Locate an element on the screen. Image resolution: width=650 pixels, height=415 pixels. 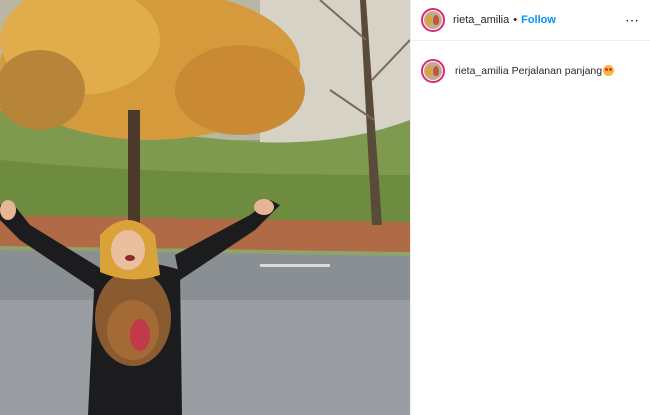
avatar is located at coordinates (433, 20).